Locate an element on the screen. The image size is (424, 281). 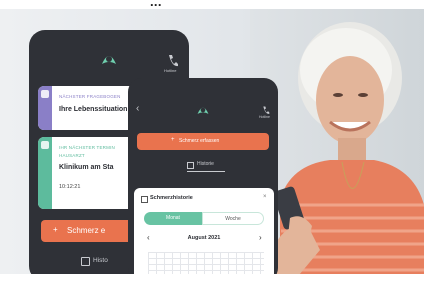
history-tab: Histo is located at coordinates (100, 260).